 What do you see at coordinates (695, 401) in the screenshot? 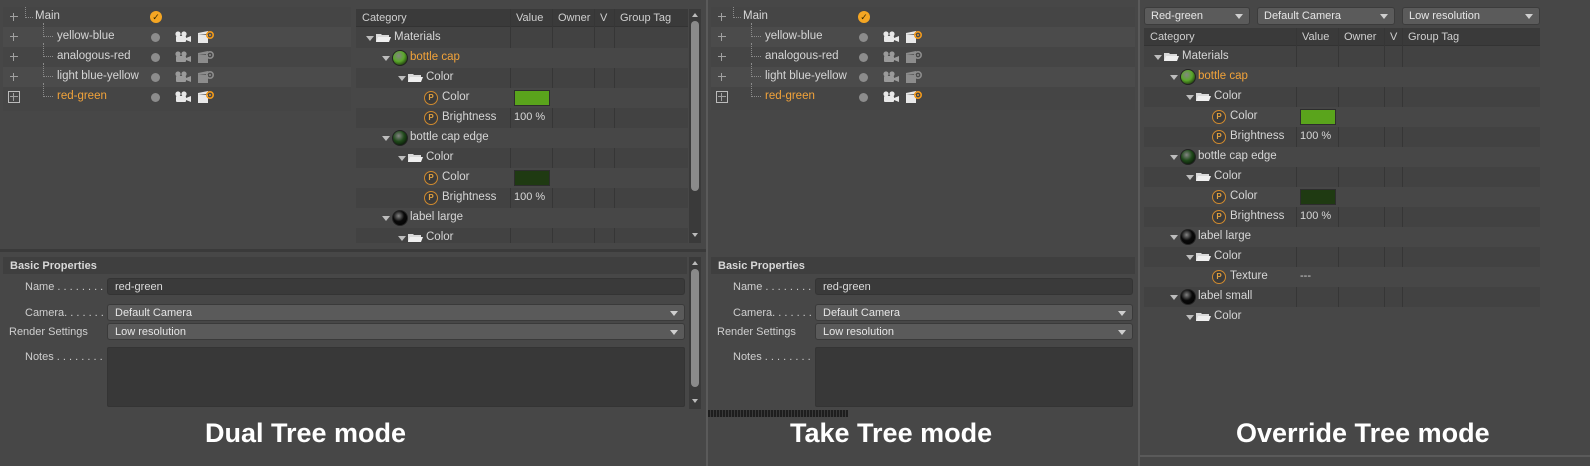
I see `scroll-down-icon` at bounding box center [695, 401].